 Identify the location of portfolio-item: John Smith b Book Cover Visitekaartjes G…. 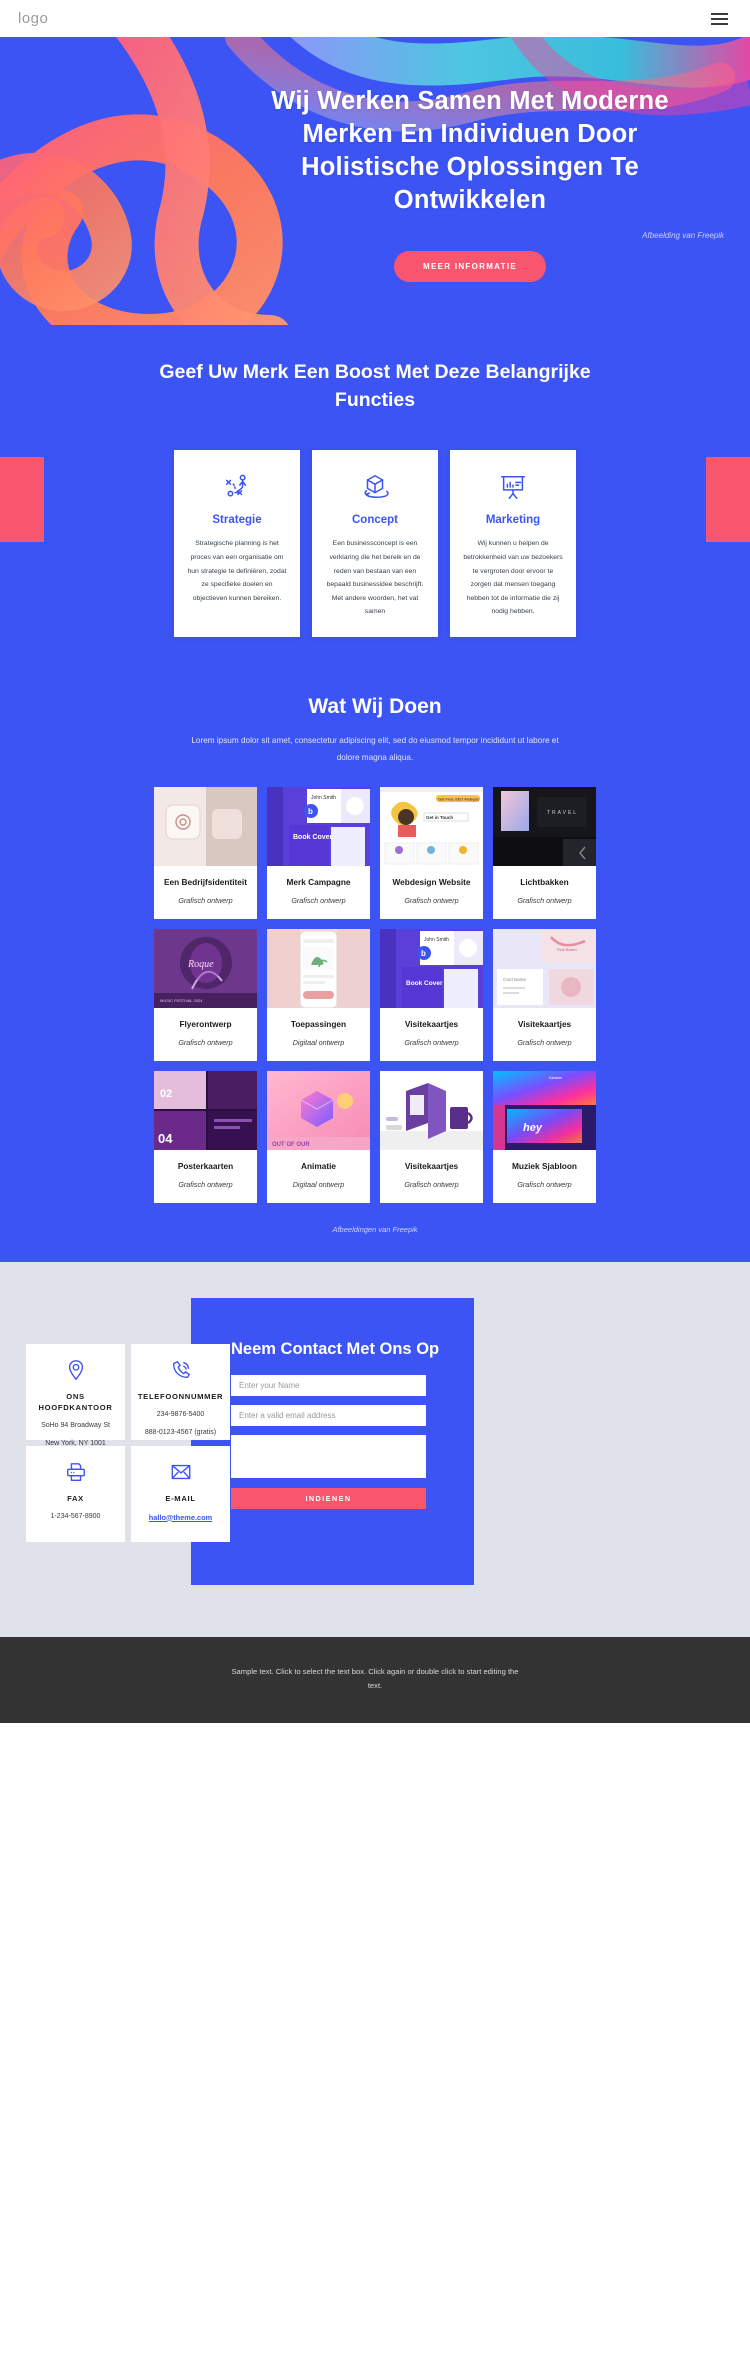
(431, 994).